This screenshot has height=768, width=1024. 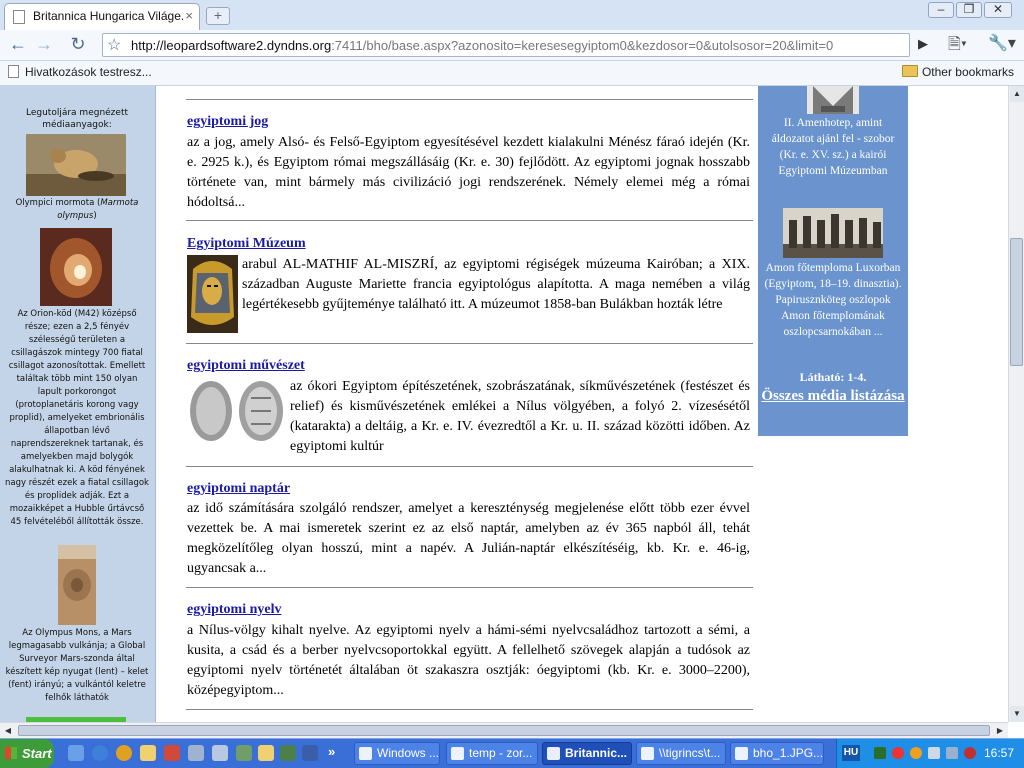 I want to click on tools-icon, so click(x=196, y=753).